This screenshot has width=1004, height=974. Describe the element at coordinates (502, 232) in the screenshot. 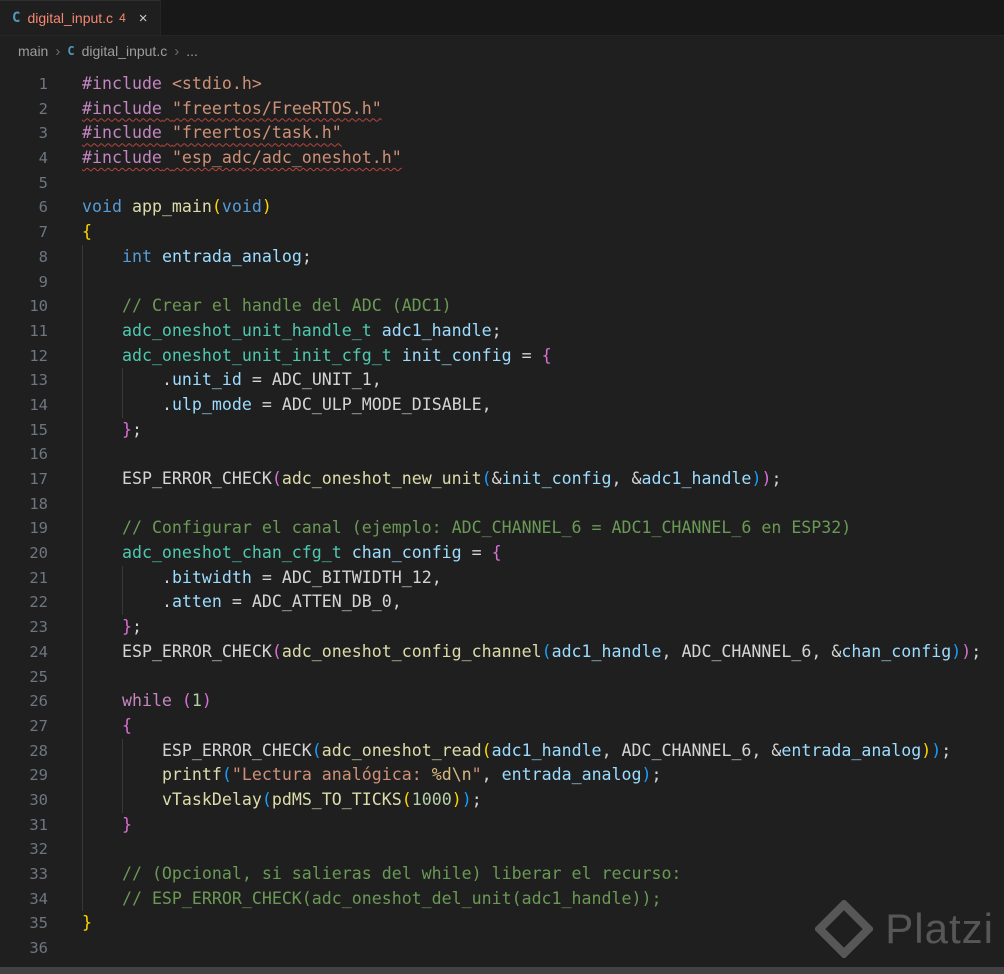

I see `code-line: 7{` at that location.